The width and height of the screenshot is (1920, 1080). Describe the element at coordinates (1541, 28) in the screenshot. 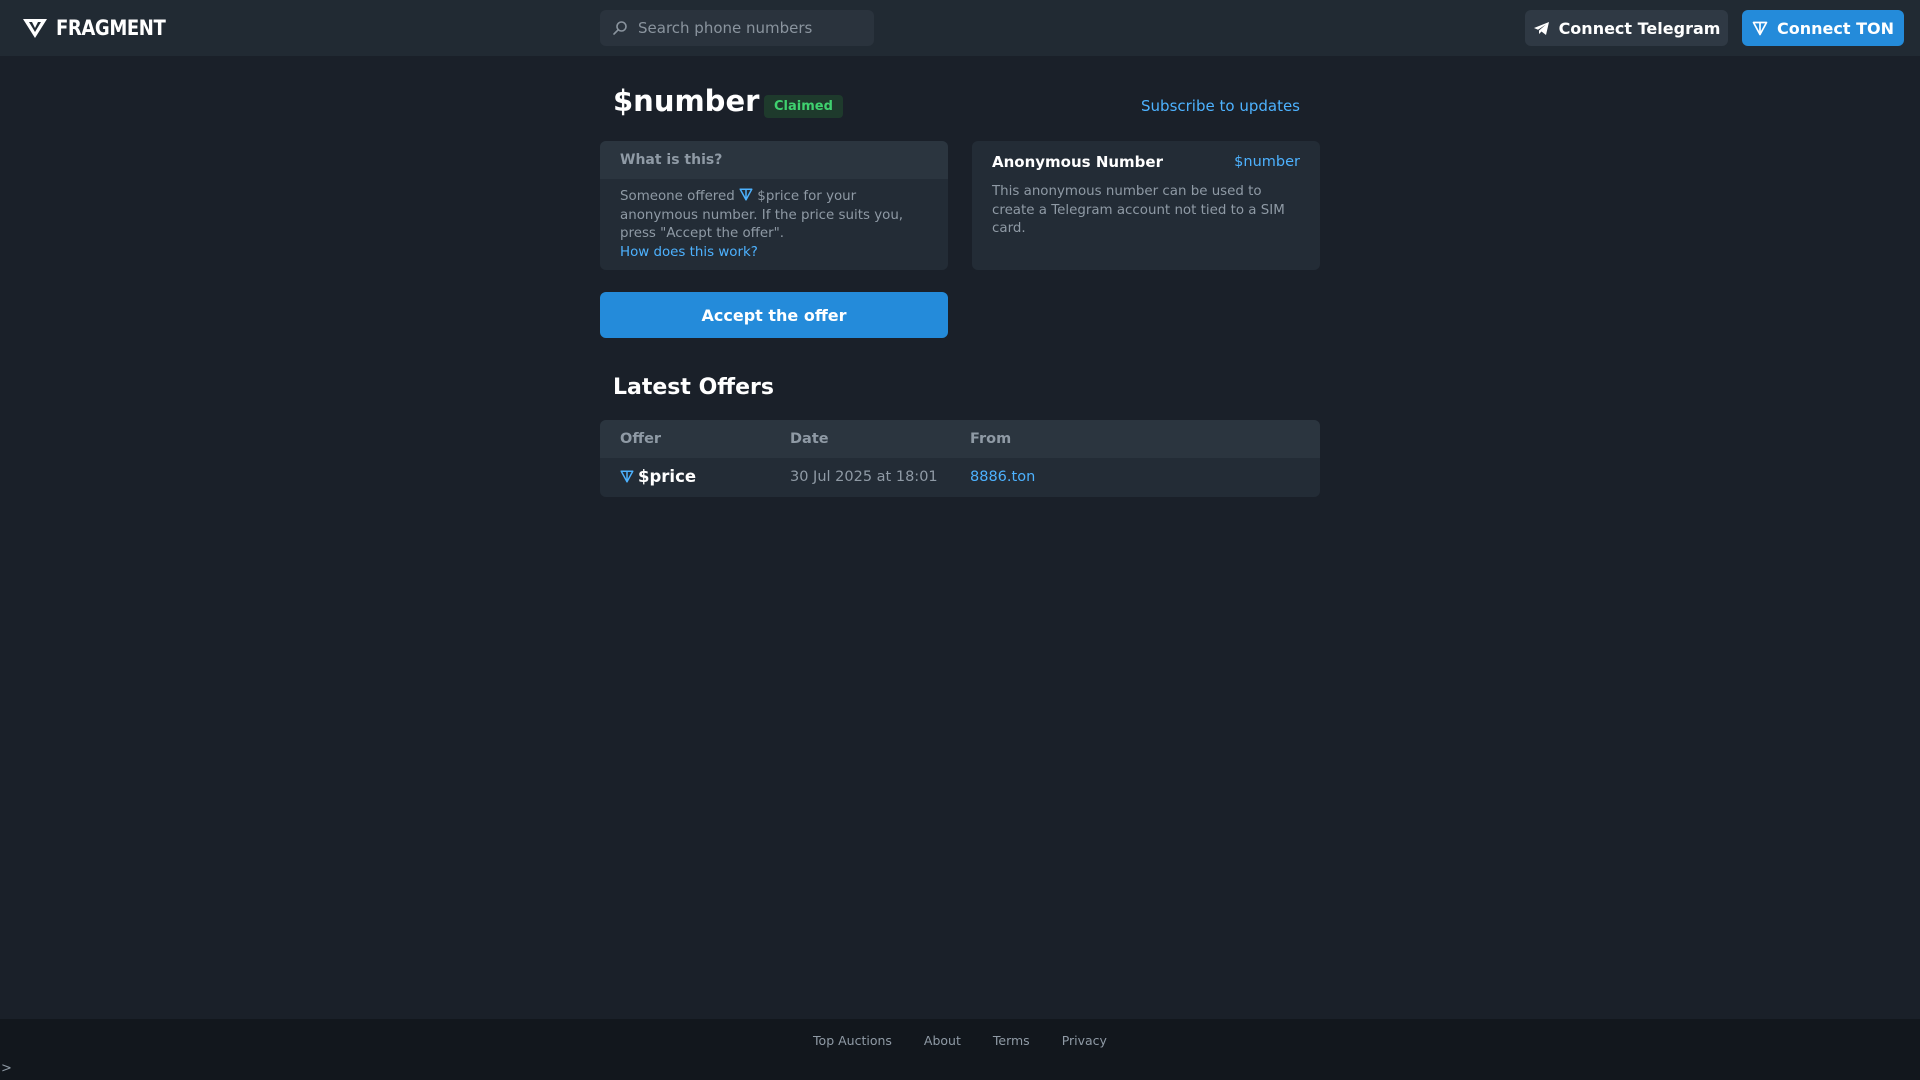

I see `telegram-plane-icon` at that location.